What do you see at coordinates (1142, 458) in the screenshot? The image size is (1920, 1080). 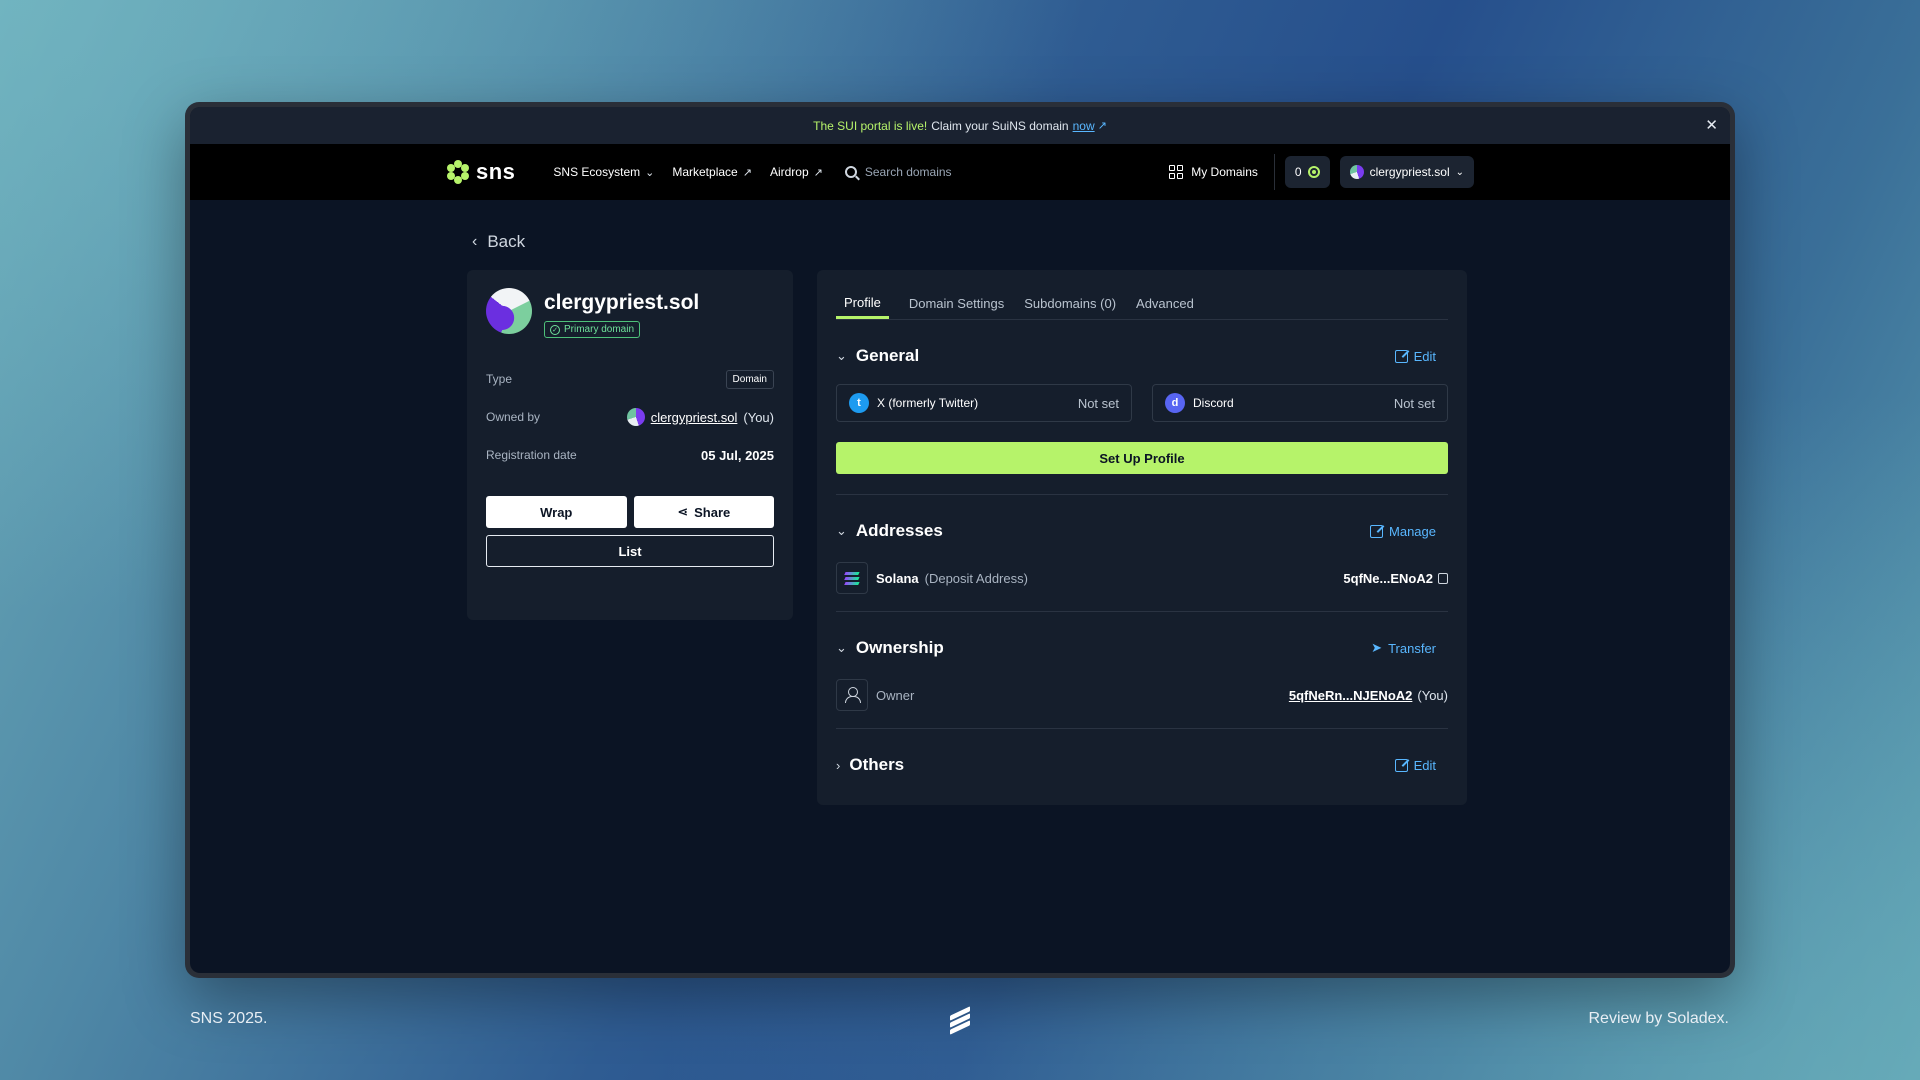 I see `set-up-profile-button: Set Up Profile` at bounding box center [1142, 458].